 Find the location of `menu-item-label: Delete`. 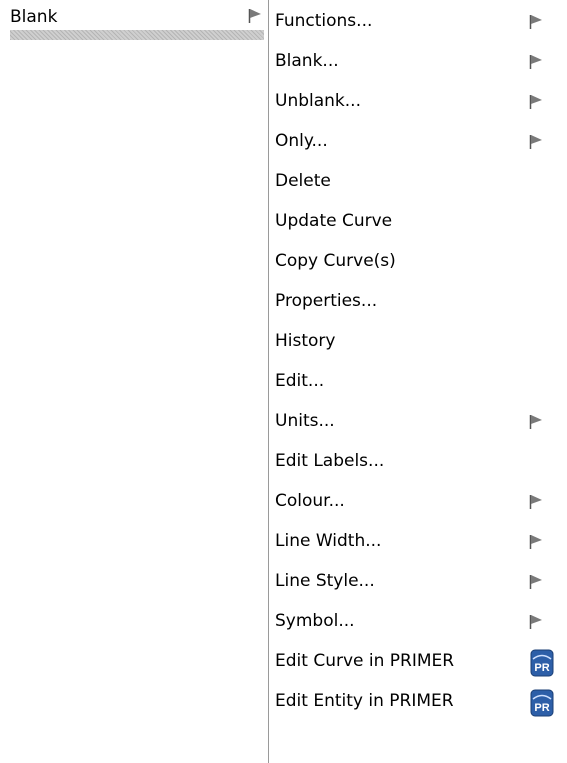

menu-item-label: Delete is located at coordinates (303, 181).